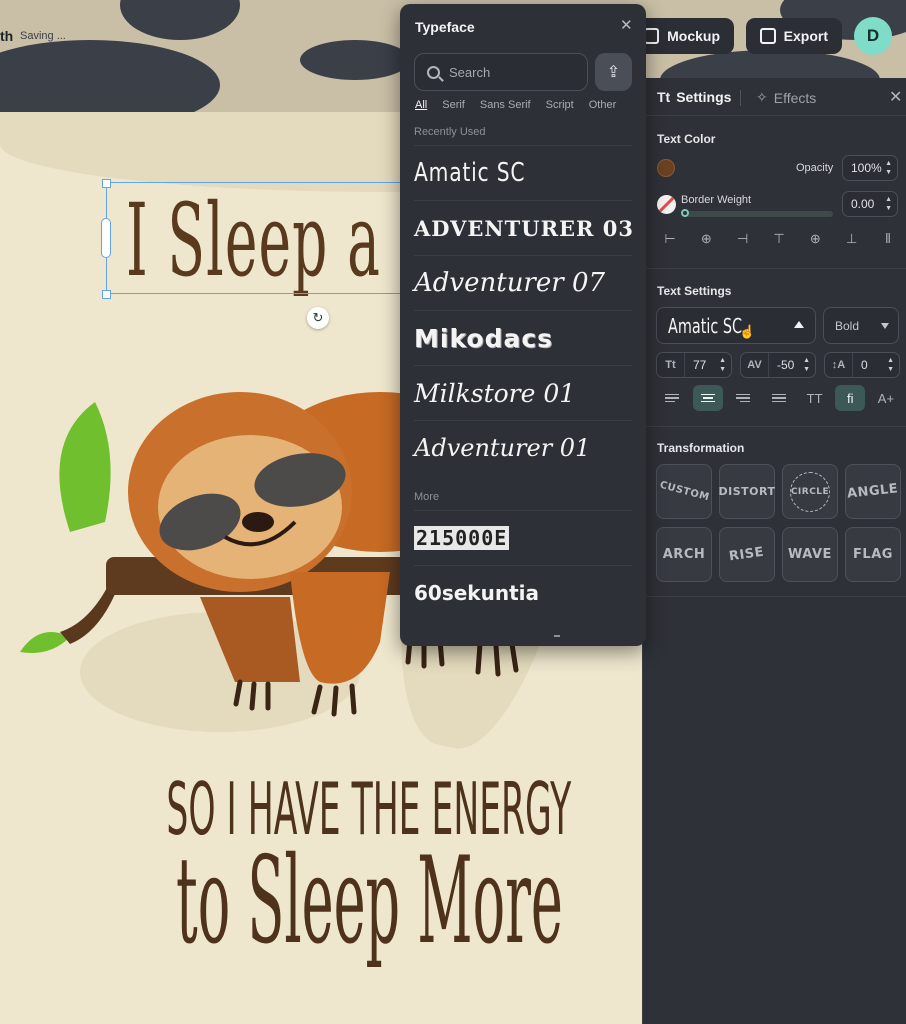 The width and height of the screenshot is (906, 1024). What do you see at coordinates (670, 239) in the screenshot?
I see `align-left-icon: ⊢` at bounding box center [670, 239].